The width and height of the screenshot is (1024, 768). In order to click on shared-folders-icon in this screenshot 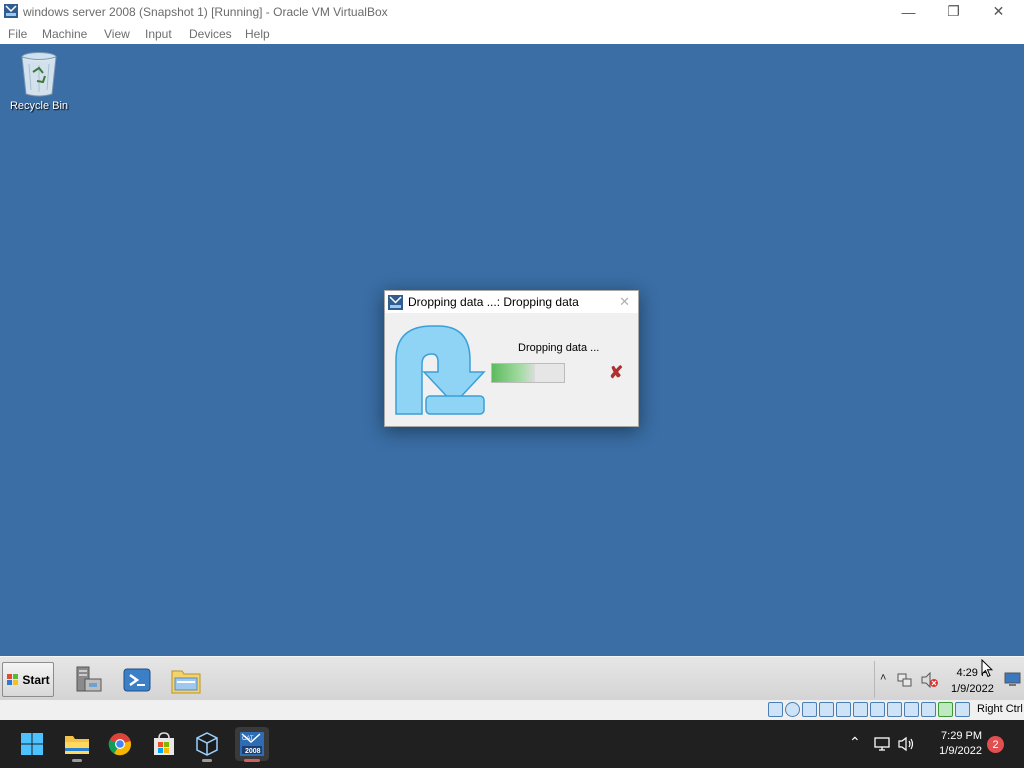, I will do `click(860, 709)`.